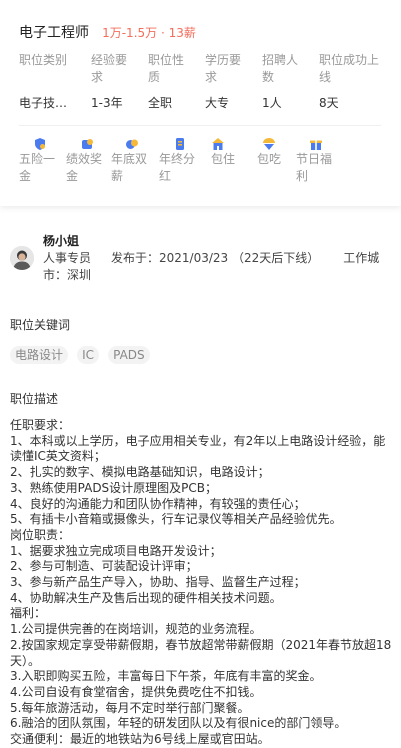  What do you see at coordinates (269, 143) in the screenshot?
I see `meal-icon` at bounding box center [269, 143].